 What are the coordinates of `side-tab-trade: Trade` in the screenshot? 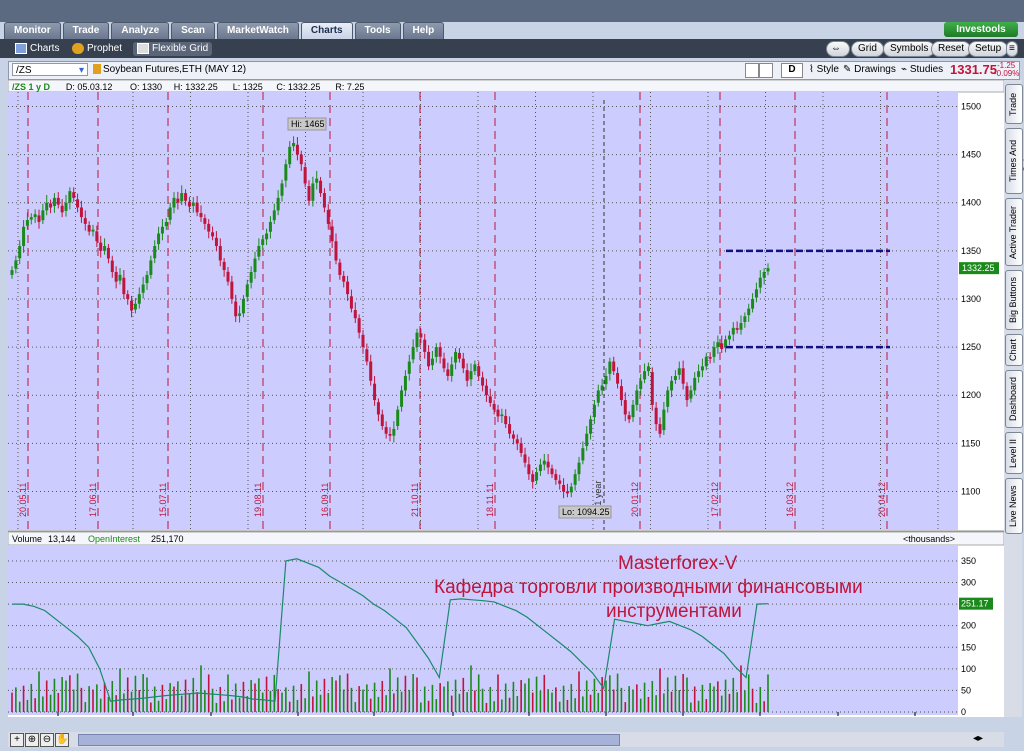 It's located at (1014, 104).